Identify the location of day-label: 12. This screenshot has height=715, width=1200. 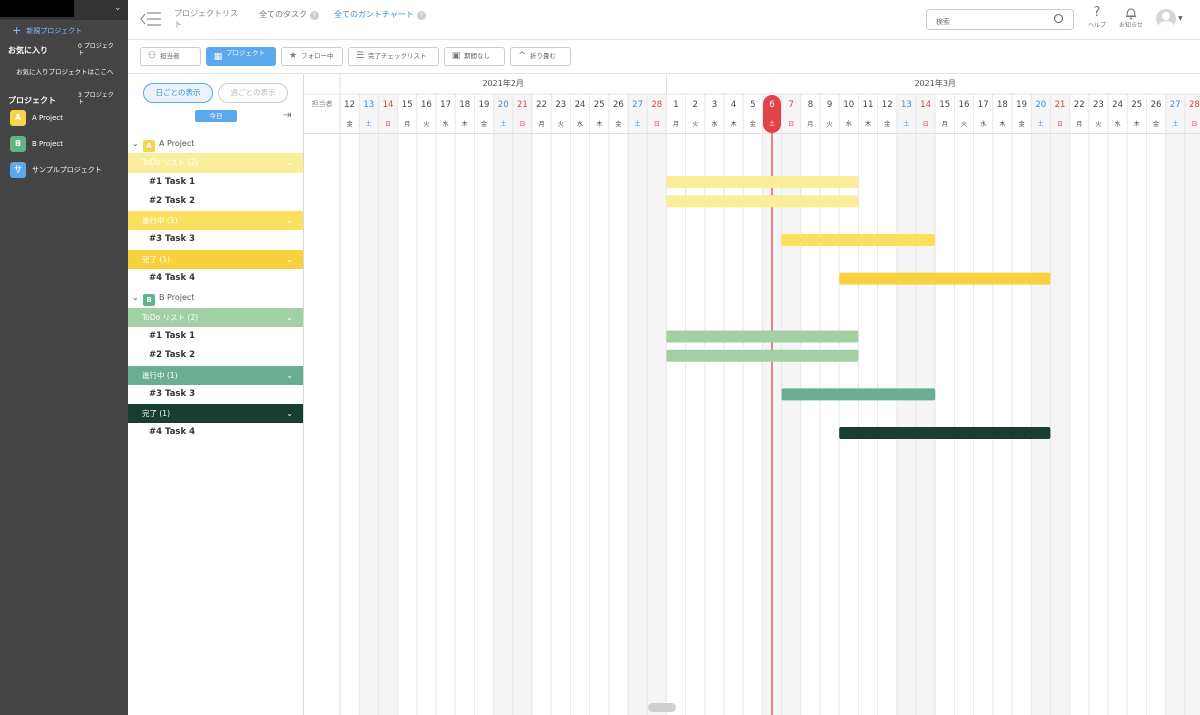
(887, 105).